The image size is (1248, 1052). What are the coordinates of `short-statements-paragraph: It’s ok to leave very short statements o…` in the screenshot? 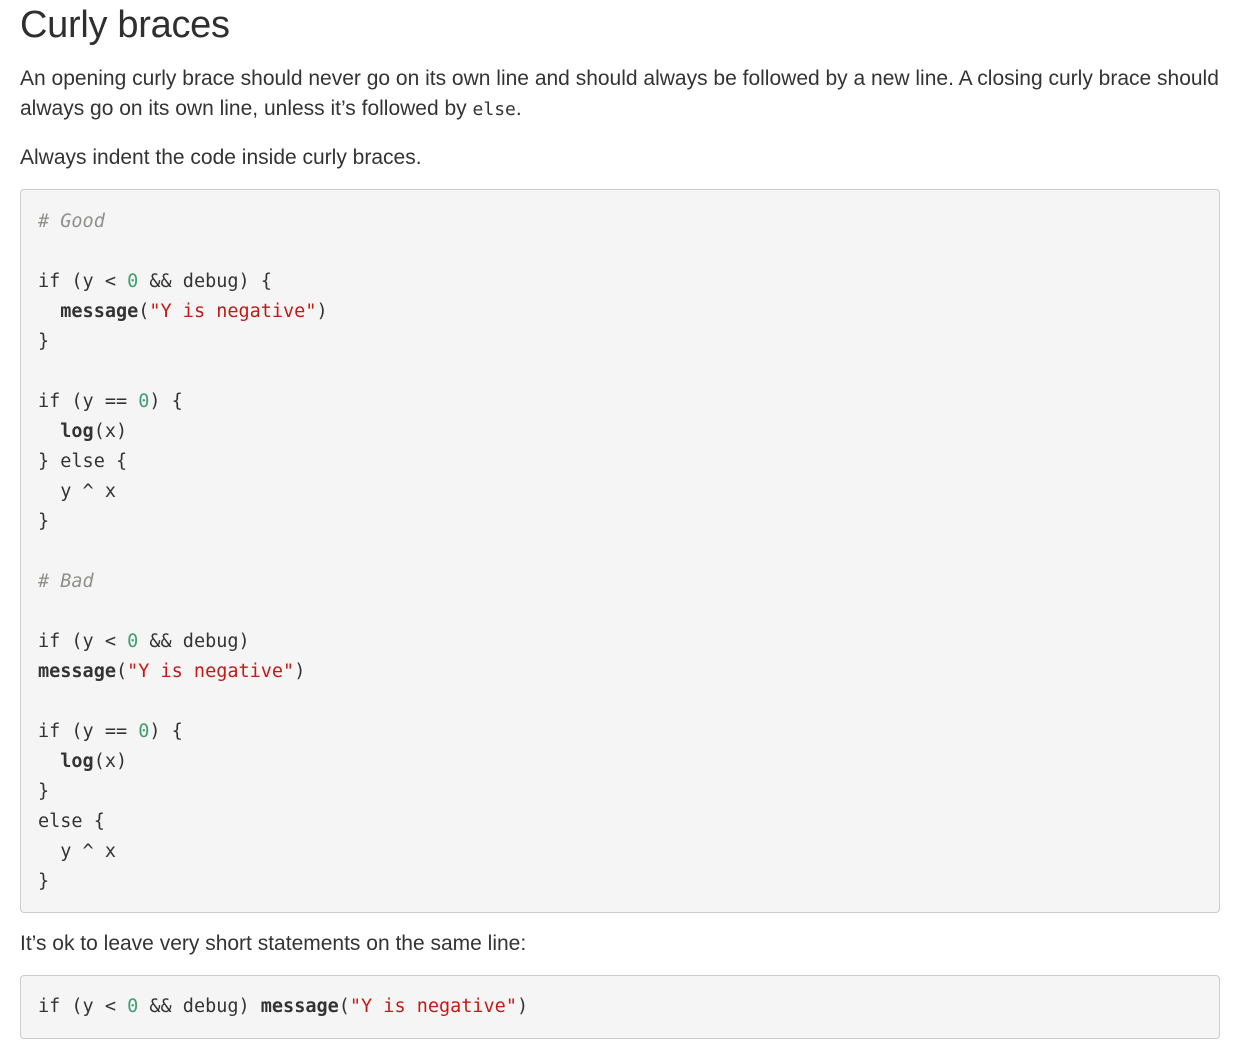 It's located at (273, 943).